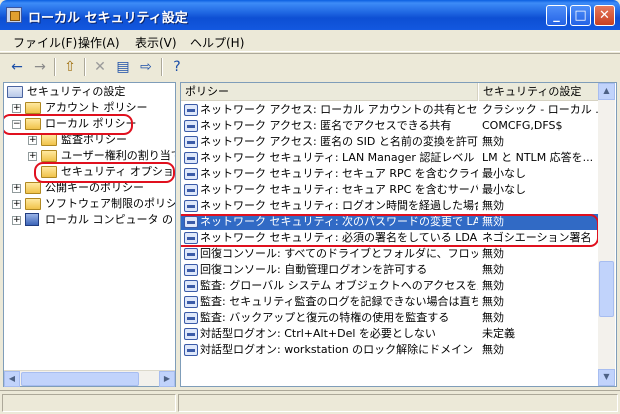  What do you see at coordinates (156, 42) in the screenshot?
I see `menu-view: 表示(V)` at bounding box center [156, 42].